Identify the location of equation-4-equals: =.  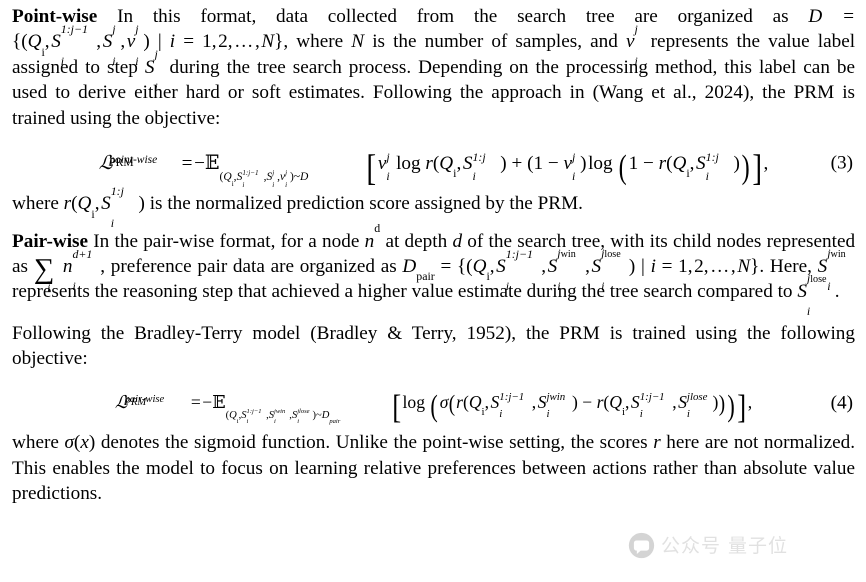
(195, 401).